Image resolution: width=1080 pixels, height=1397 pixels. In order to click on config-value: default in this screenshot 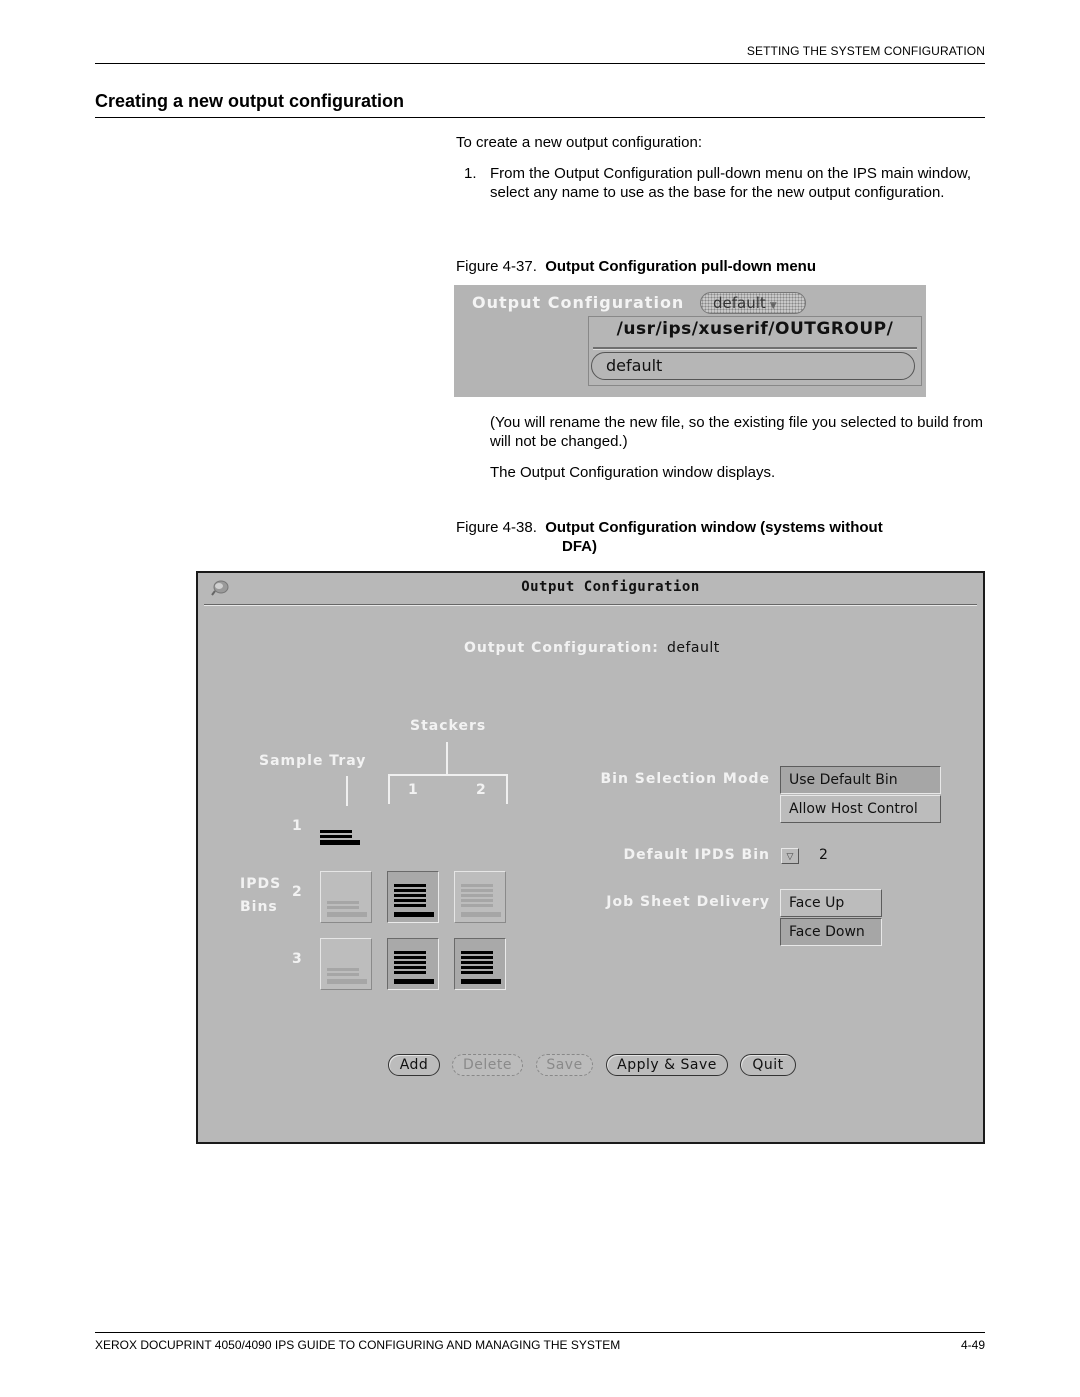, I will do `click(693, 648)`.